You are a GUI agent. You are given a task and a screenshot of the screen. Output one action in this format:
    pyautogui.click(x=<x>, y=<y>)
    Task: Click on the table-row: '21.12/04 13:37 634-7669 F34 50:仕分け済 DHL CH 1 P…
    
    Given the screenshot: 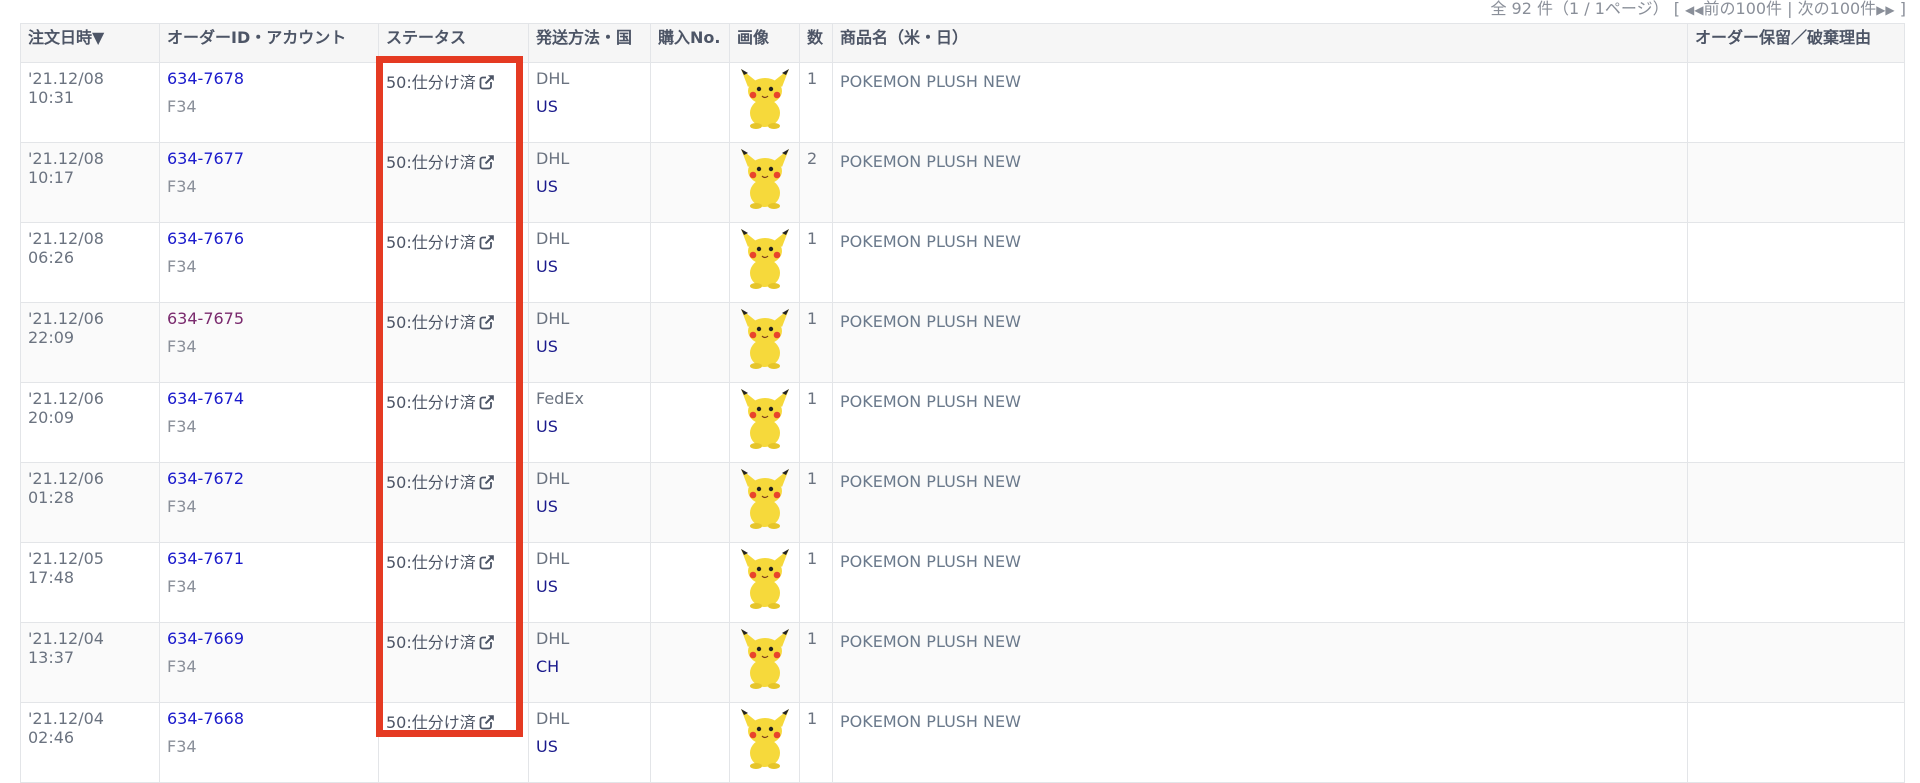 What is the action you would take?
    pyautogui.click(x=962, y=662)
    